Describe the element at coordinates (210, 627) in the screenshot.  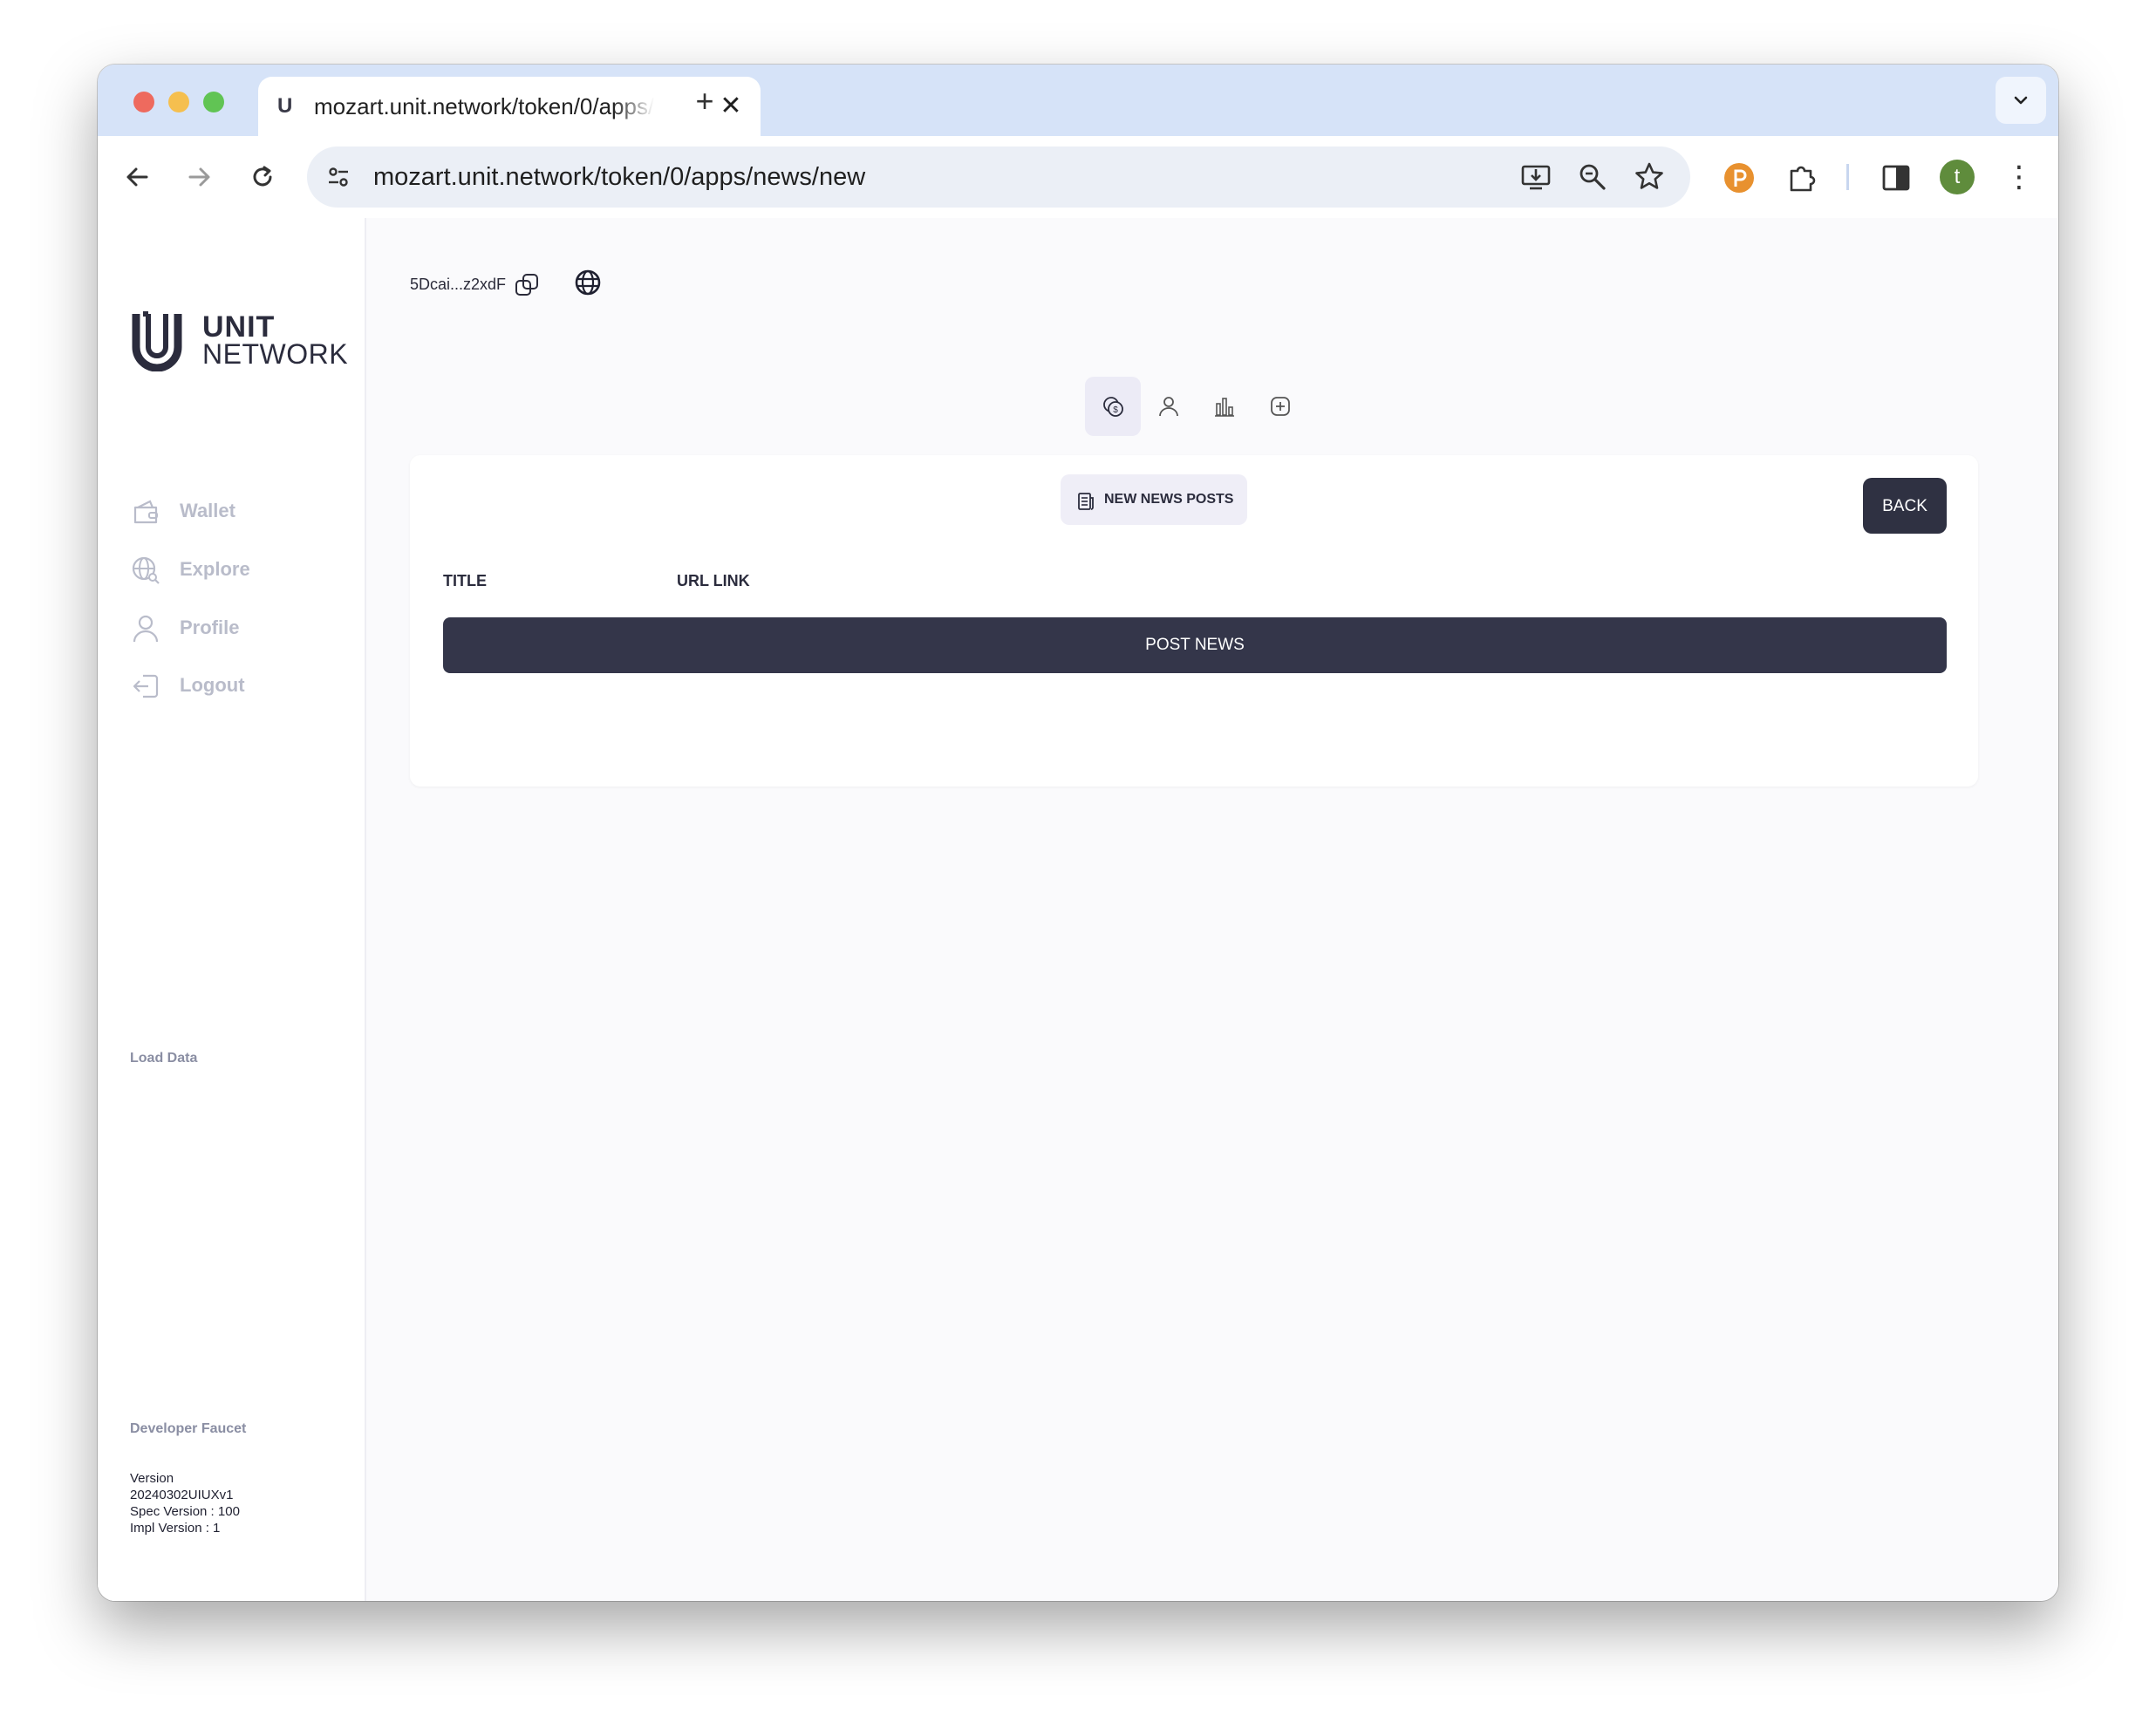
I see `sidebar-item-label: Profile` at that location.